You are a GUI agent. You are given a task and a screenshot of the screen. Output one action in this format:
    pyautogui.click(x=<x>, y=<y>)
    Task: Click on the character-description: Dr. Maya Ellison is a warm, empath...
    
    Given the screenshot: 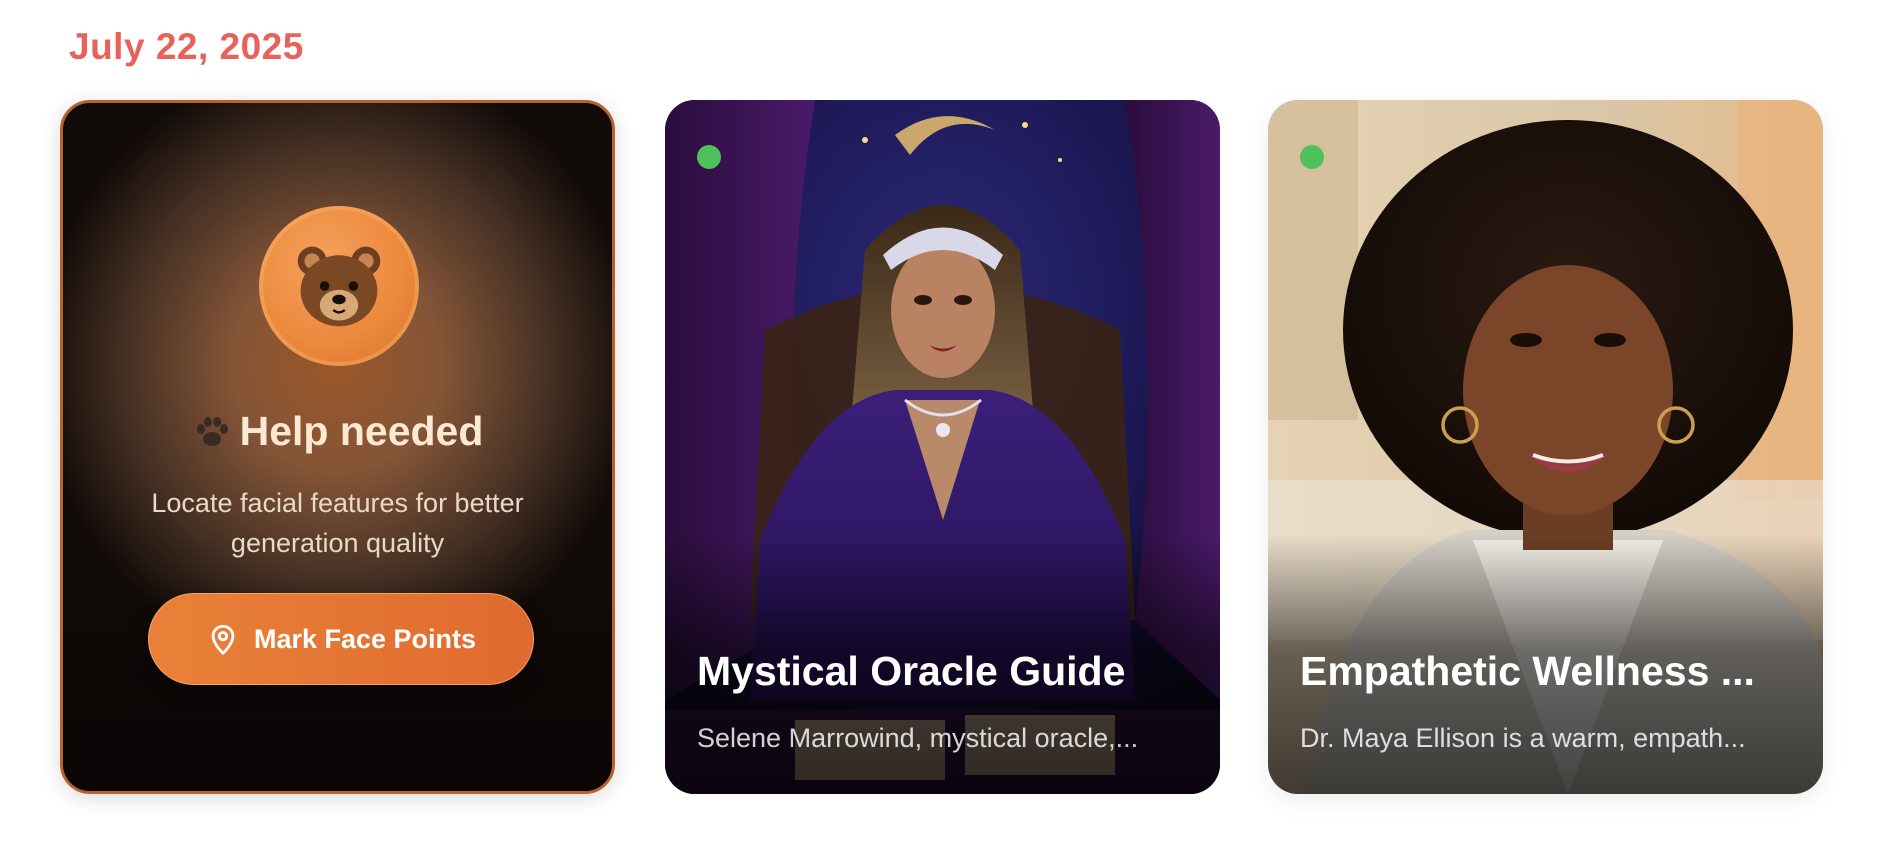 What is the action you would take?
    pyautogui.click(x=1523, y=738)
    